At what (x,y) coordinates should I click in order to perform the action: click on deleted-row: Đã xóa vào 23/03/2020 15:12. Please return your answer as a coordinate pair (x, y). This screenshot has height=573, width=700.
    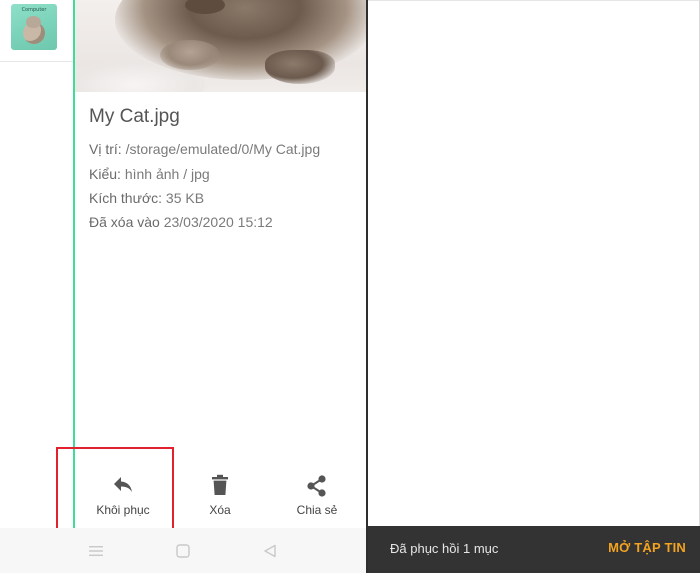
    Looking at the image, I should click on (181, 222).